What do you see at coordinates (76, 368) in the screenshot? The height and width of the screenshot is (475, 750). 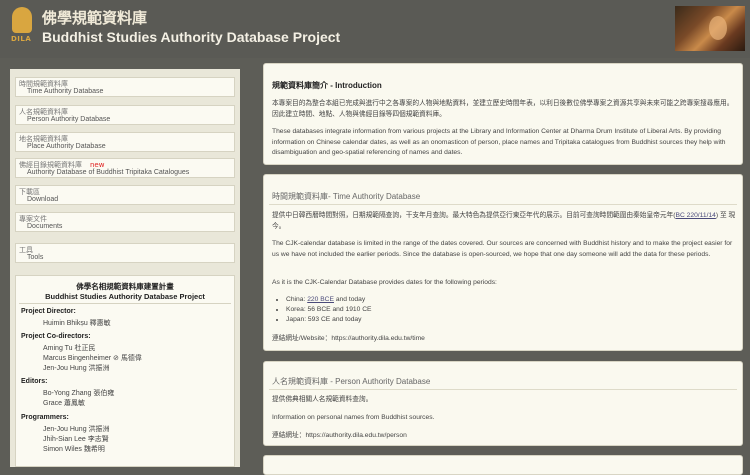 I see `codirector-name: Jen-Jou Hung 洪振洲` at bounding box center [76, 368].